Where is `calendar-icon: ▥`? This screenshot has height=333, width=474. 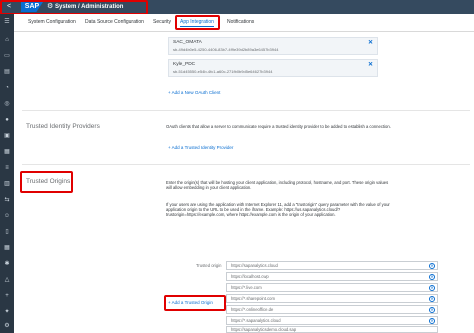 calendar-icon: ▥ is located at coordinates (7, 184).